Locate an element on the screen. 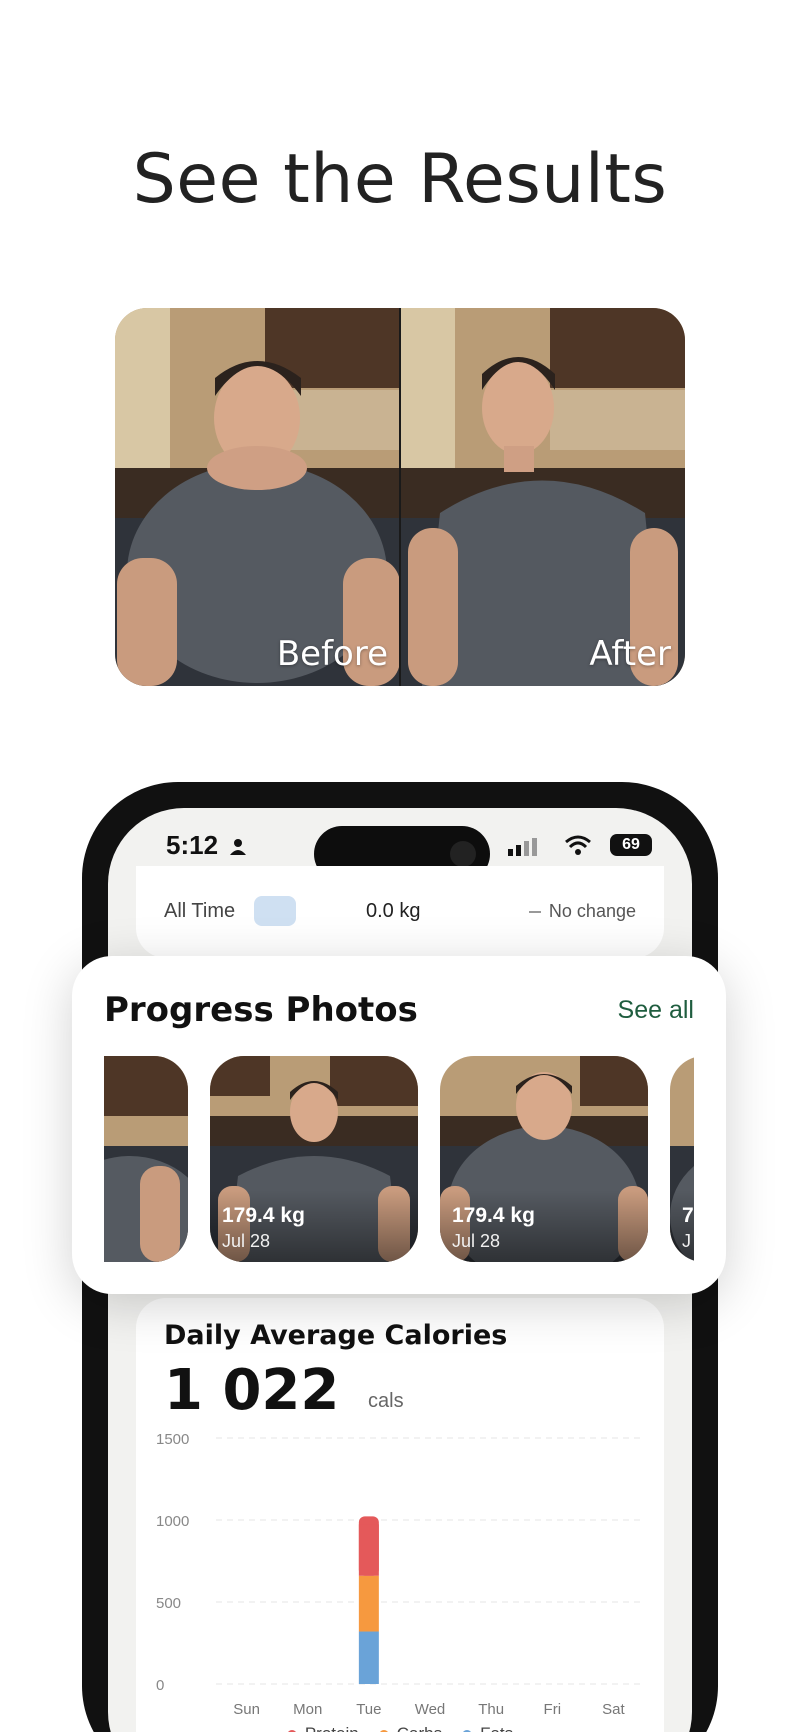 The width and height of the screenshot is (800, 1732). photo-weight: 7 is located at coordinates (688, 1215).